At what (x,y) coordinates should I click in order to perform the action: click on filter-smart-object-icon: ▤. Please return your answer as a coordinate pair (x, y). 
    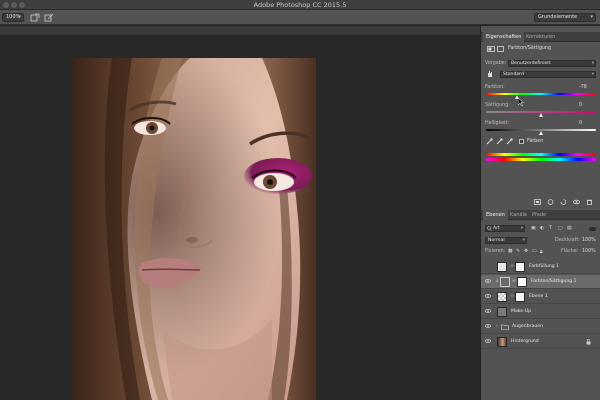
    Looking at the image, I should click on (569, 228).